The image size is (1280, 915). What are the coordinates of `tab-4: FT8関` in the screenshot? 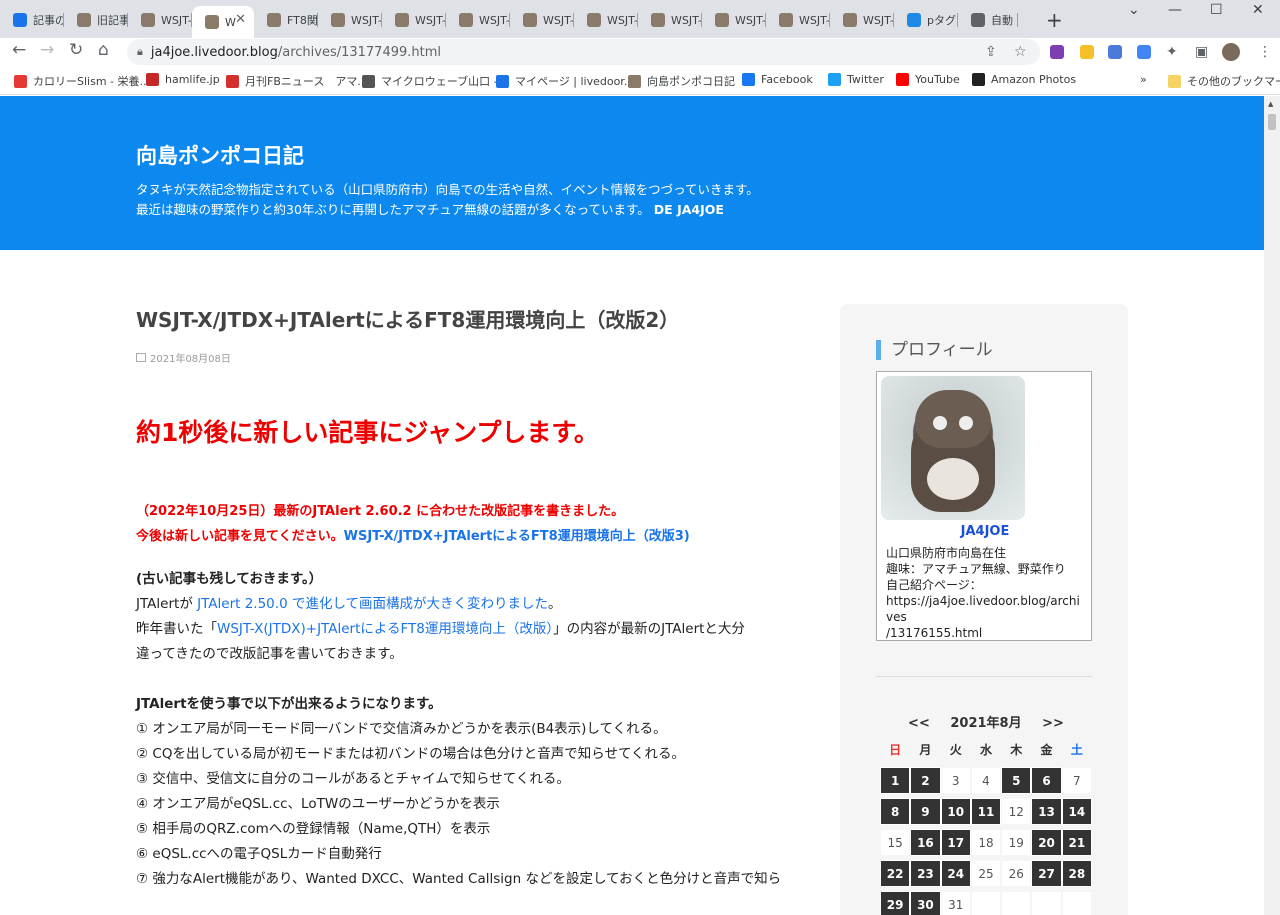 It's located at (286, 20).